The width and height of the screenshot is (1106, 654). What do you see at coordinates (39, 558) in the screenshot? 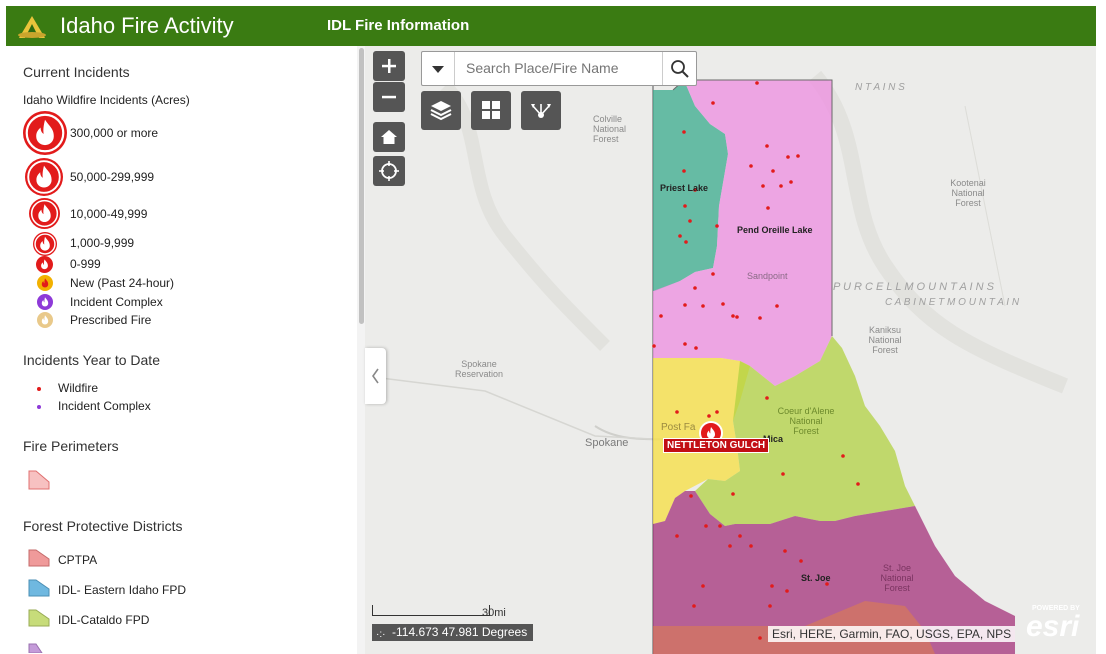
I see `cptpa-swatch` at bounding box center [39, 558].